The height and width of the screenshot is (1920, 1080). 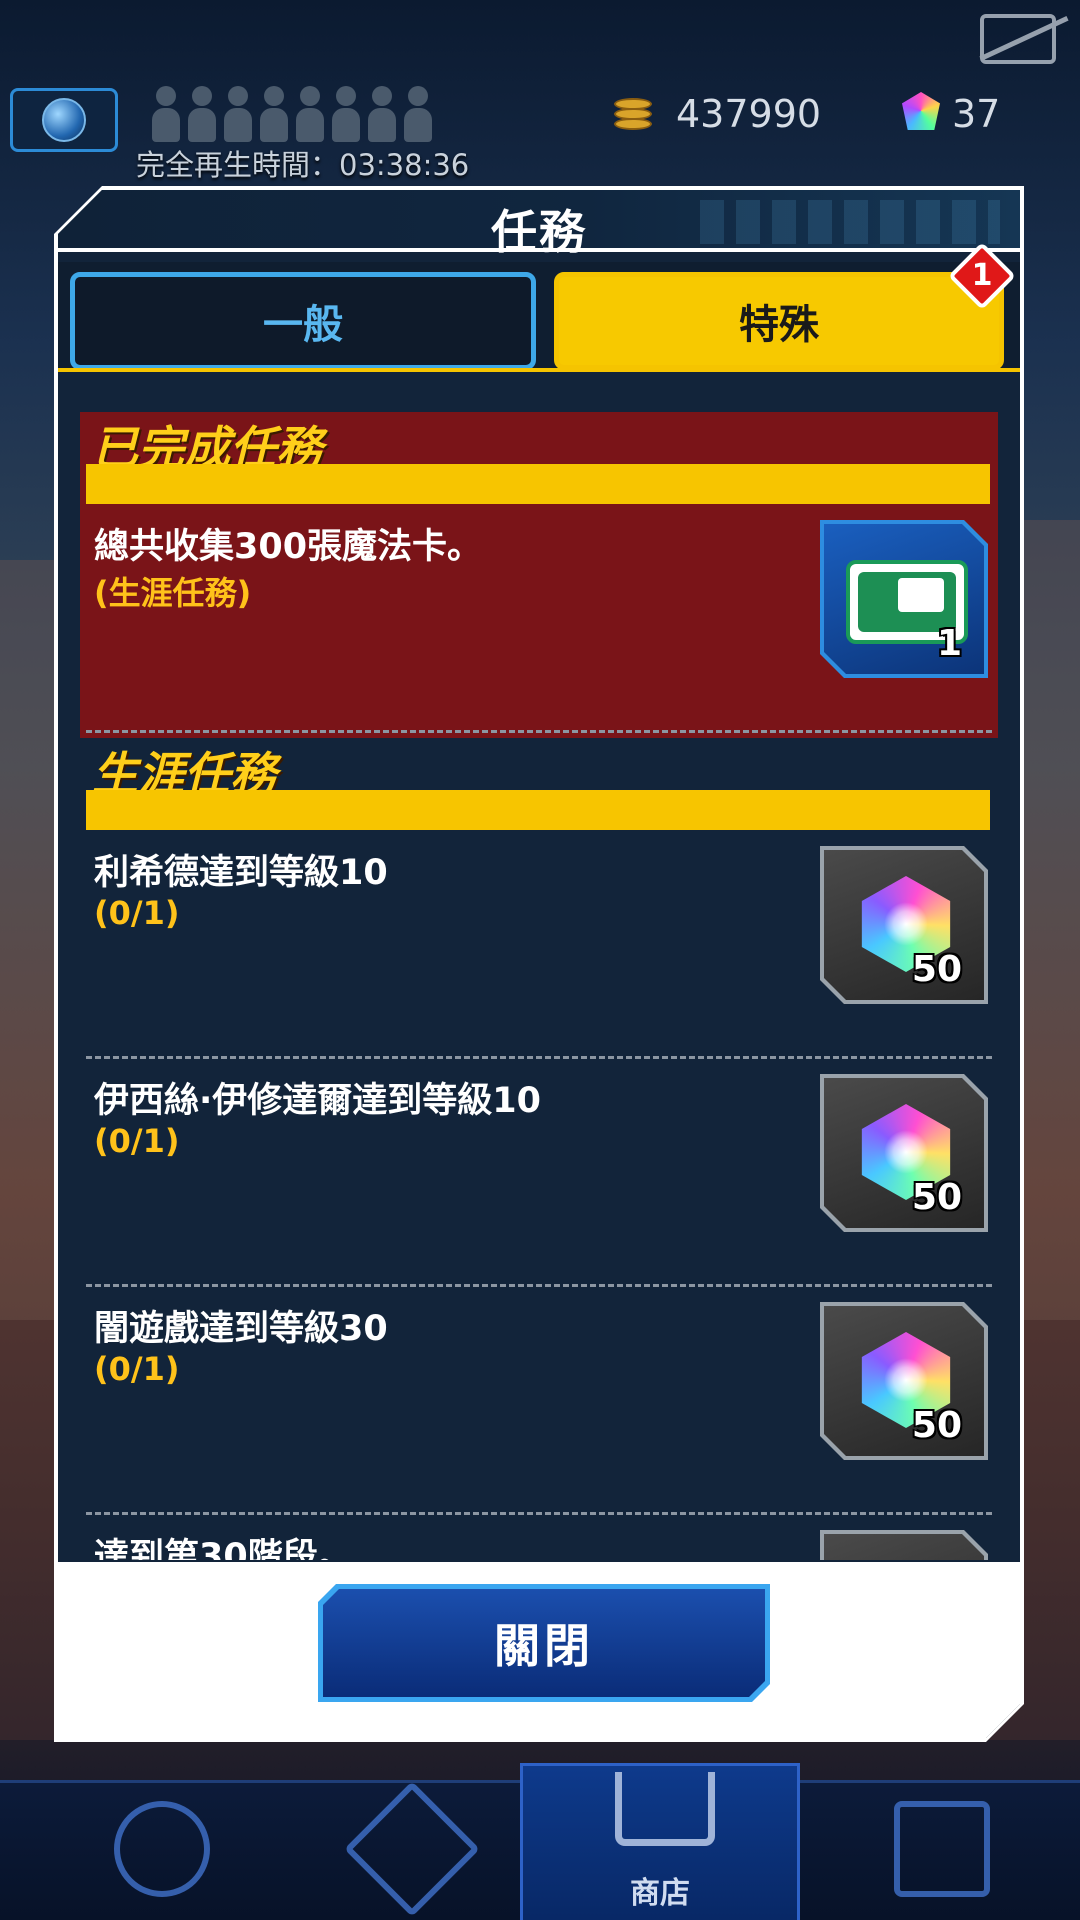 What do you see at coordinates (982, 275) in the screenshot?
I see `badge-count: 1` at bounding box center [982, 275].